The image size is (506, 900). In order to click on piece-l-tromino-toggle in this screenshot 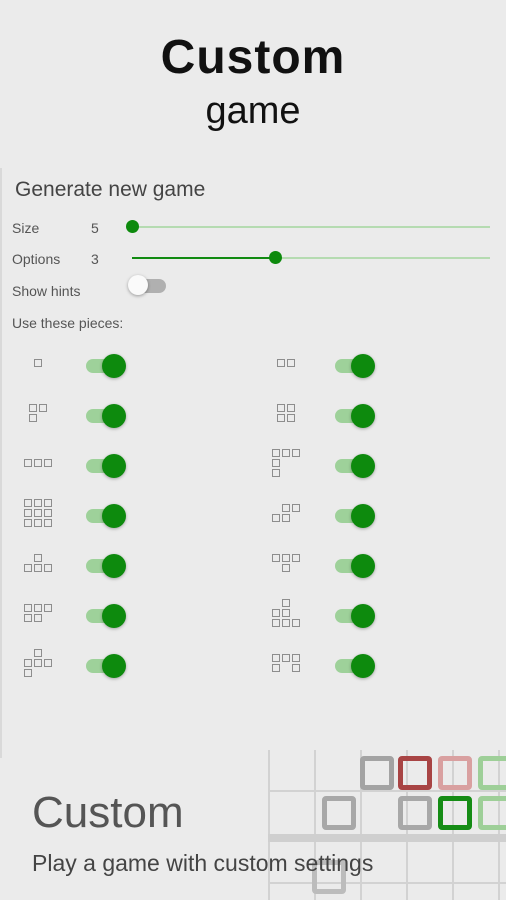, I will do `click(106, 415)`.